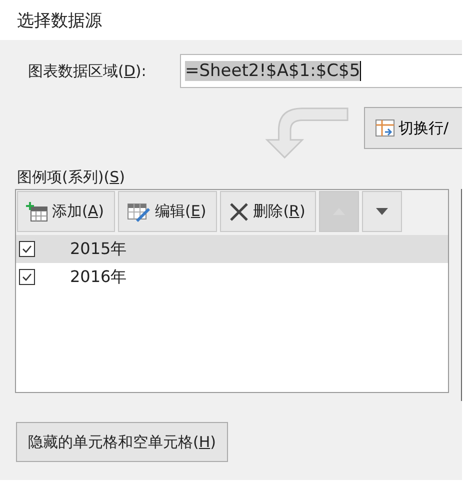 This screenshot has height=483, width=467. What do you see at coordinates (413, 128) in the screenshot?
I see `switch-row-column-button: 切换行/` at bounding box center [413, 128].